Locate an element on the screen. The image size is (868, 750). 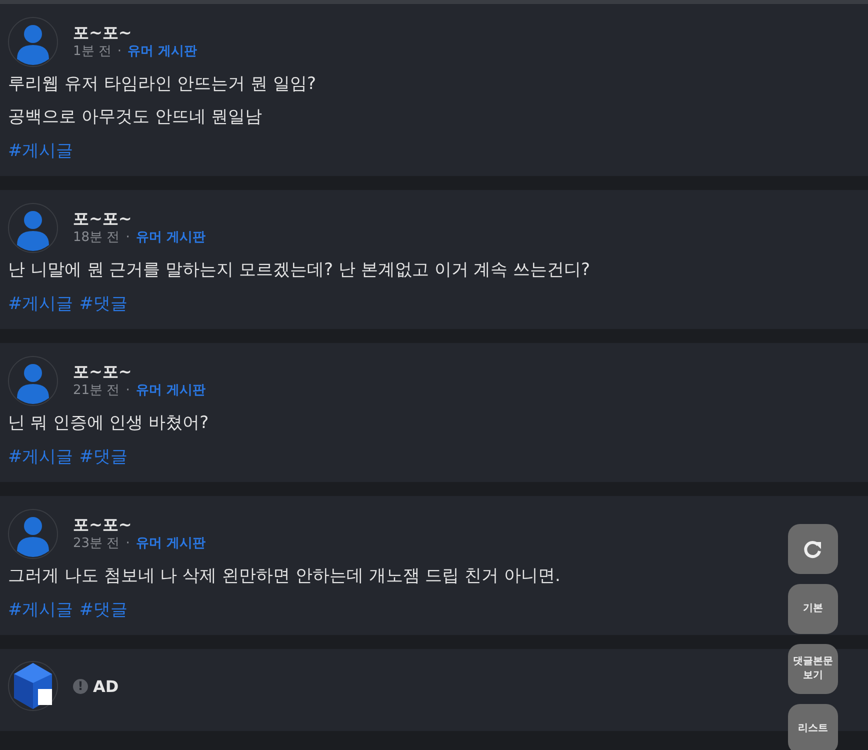
logo-icon is located at coordinates (33, 686).